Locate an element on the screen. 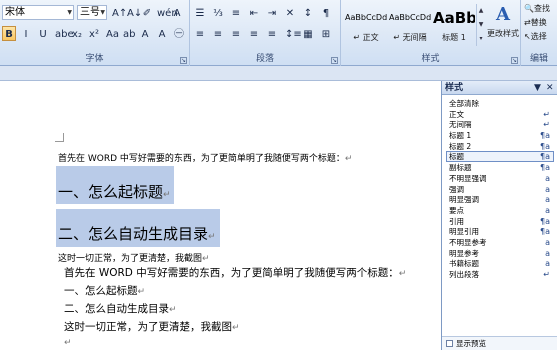 This screenshot has width=557, height=350. style-list-item: 引用 ¶a is located at coordinates (500, 221).